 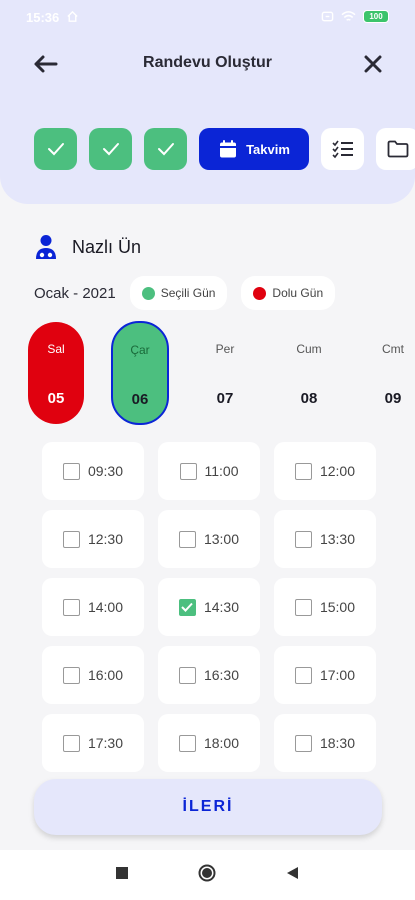 I want to click on legend-selected: Seçili Gün, so click(x=178, y=293).